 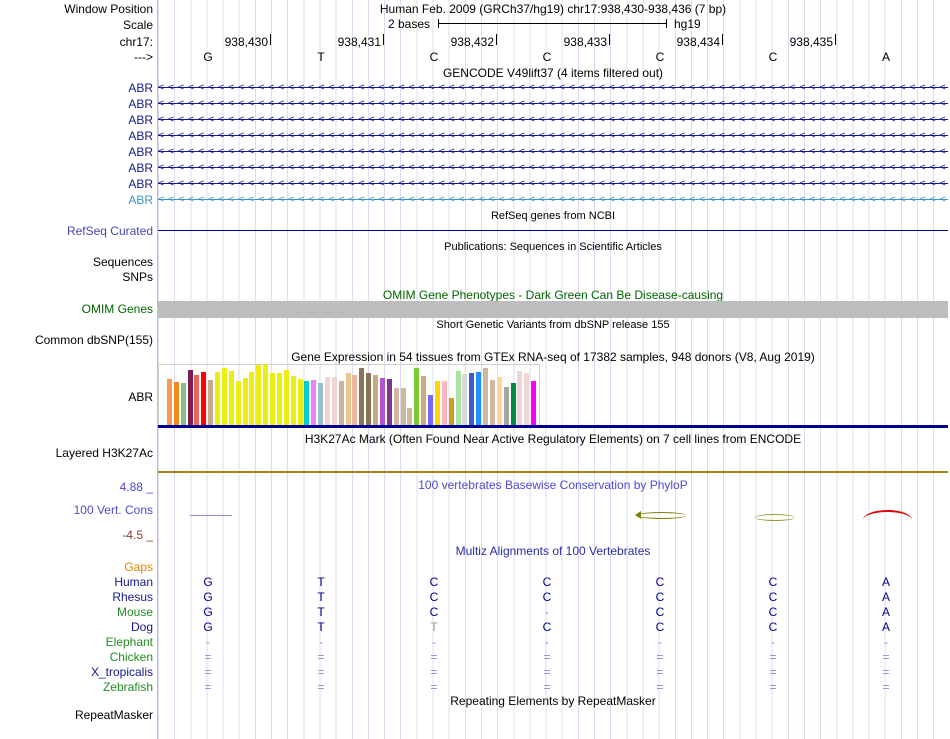 What do you see at coordinates (138, 567) in the screenshot?
I see `track-label-gaps: Gaps` at bounding box center [138, 567].